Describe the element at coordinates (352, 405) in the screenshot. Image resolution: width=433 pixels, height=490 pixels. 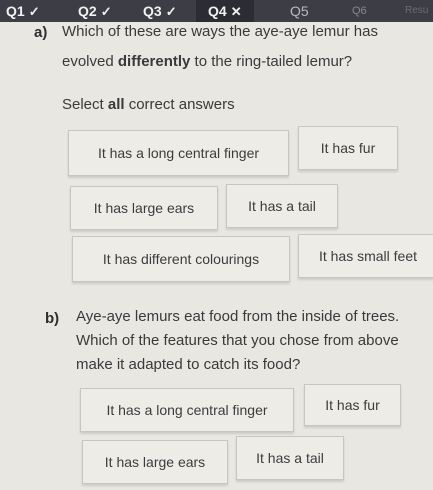
I see `option-b-fur: It has fur` at that location.